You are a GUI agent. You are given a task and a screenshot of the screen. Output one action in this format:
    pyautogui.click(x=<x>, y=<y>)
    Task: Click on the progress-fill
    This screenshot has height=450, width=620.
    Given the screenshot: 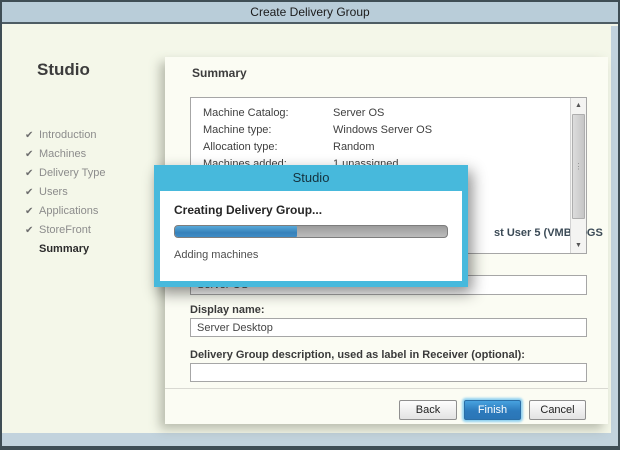 What is the action you would take?
    pyautogui.click(x=236, y=231)
    